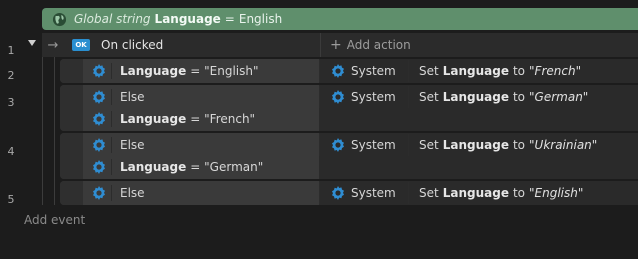  I want to click on trigger-arrow-icon: →, so click(53, 45).